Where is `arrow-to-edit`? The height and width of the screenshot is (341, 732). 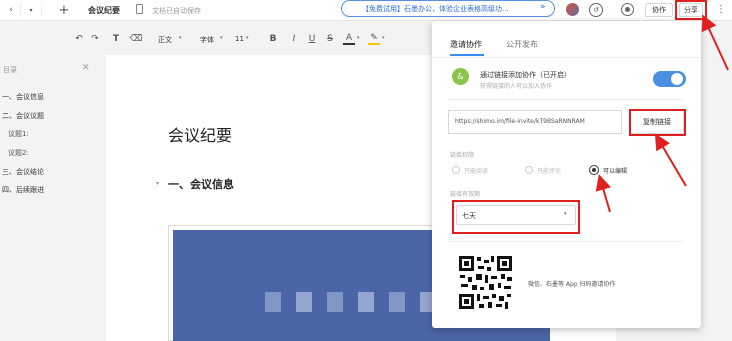
arrow-to-edit is located at coordinates (603, 193).